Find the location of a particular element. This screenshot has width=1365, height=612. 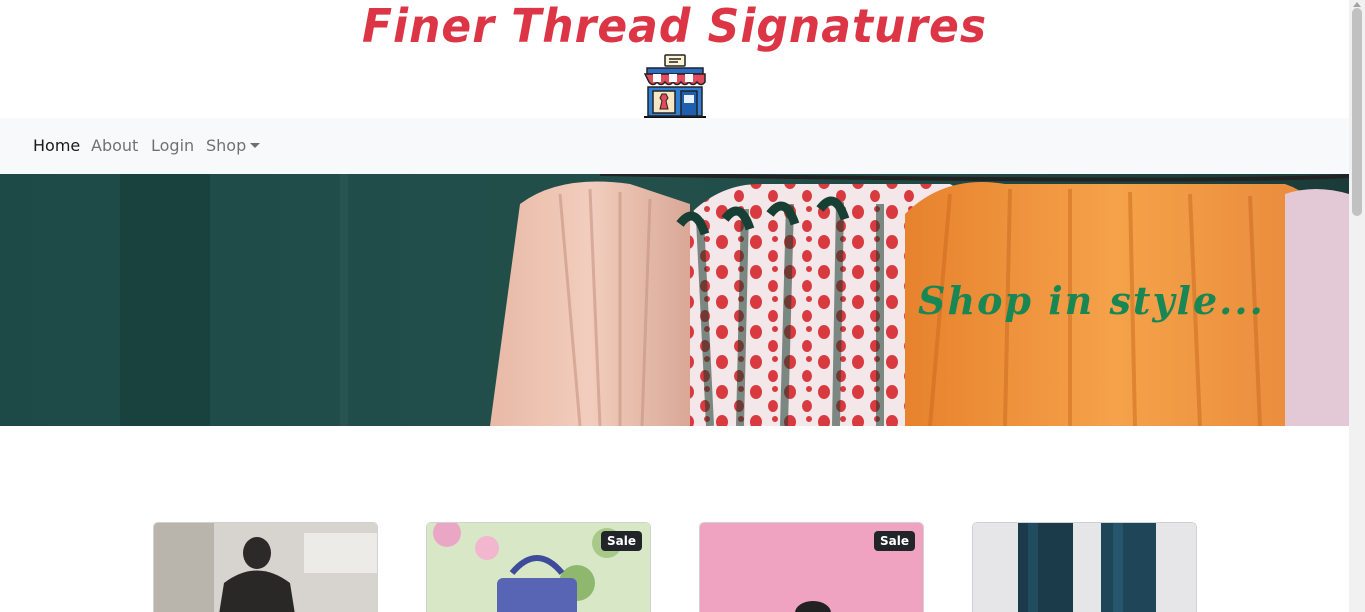

caret-down-icon is located at coordinates (255, 145).